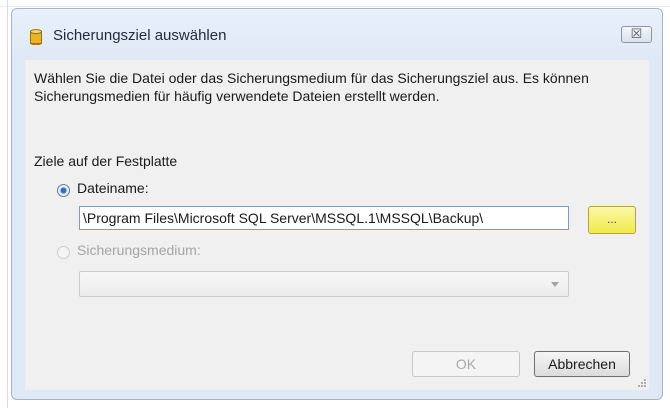 This screenshot has width=670, height=408. What do you see at coordinates (140, 35) in the screenshot?
I see `dialog-title: Sicherungsziel auswählen` at bounding box center [140, 35].